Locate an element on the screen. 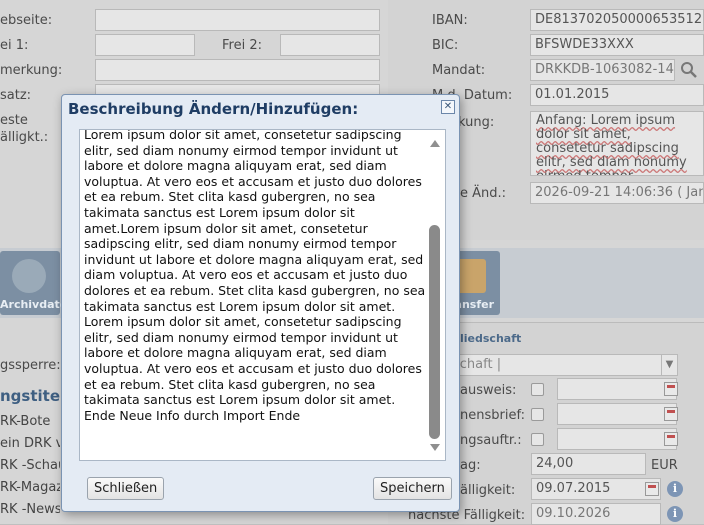 This screenshot has height=525, width=704. close-button: Schließen is located at coordinates (126, 488).